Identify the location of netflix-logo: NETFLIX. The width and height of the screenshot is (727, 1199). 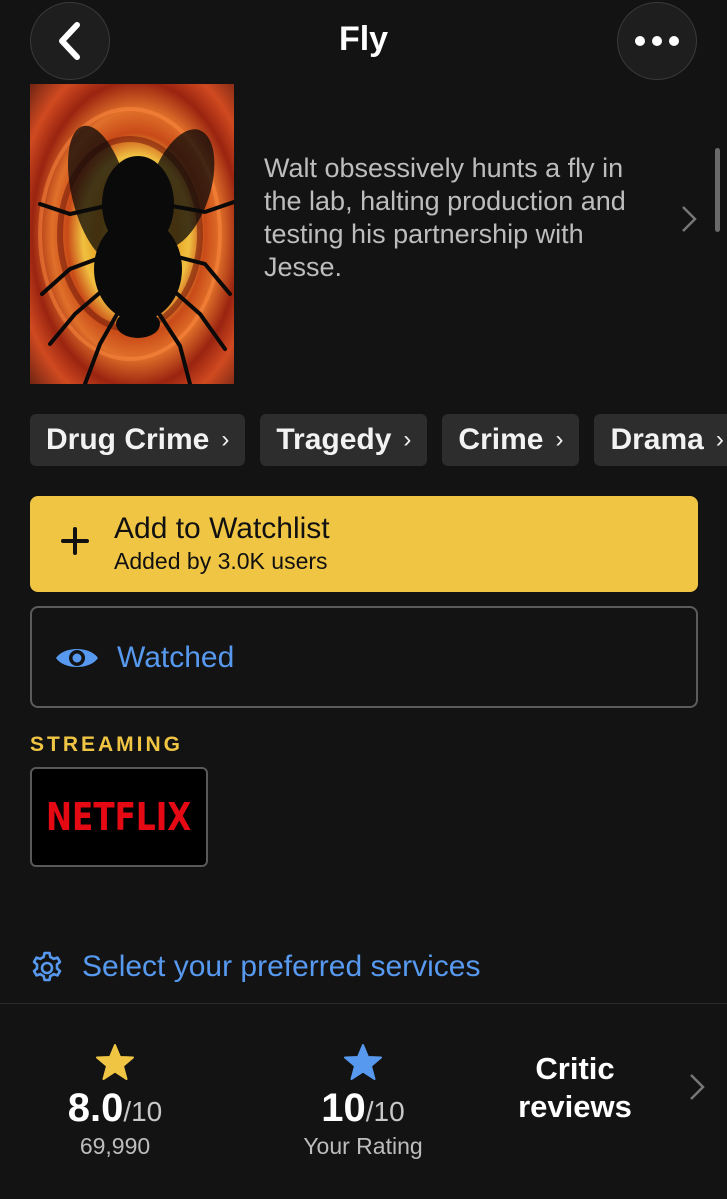
(119, 817).